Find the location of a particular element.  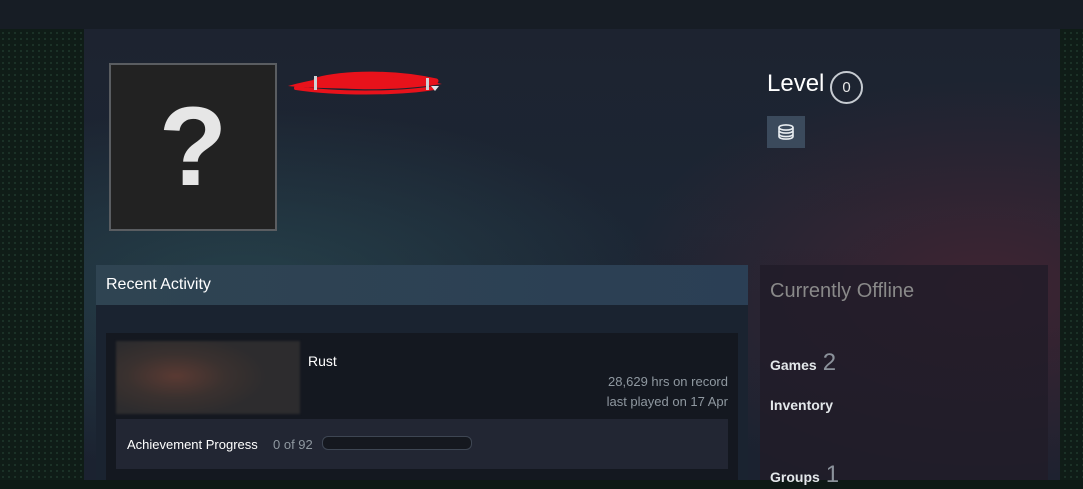

avatar: ? is located at coordinates (193, 147).